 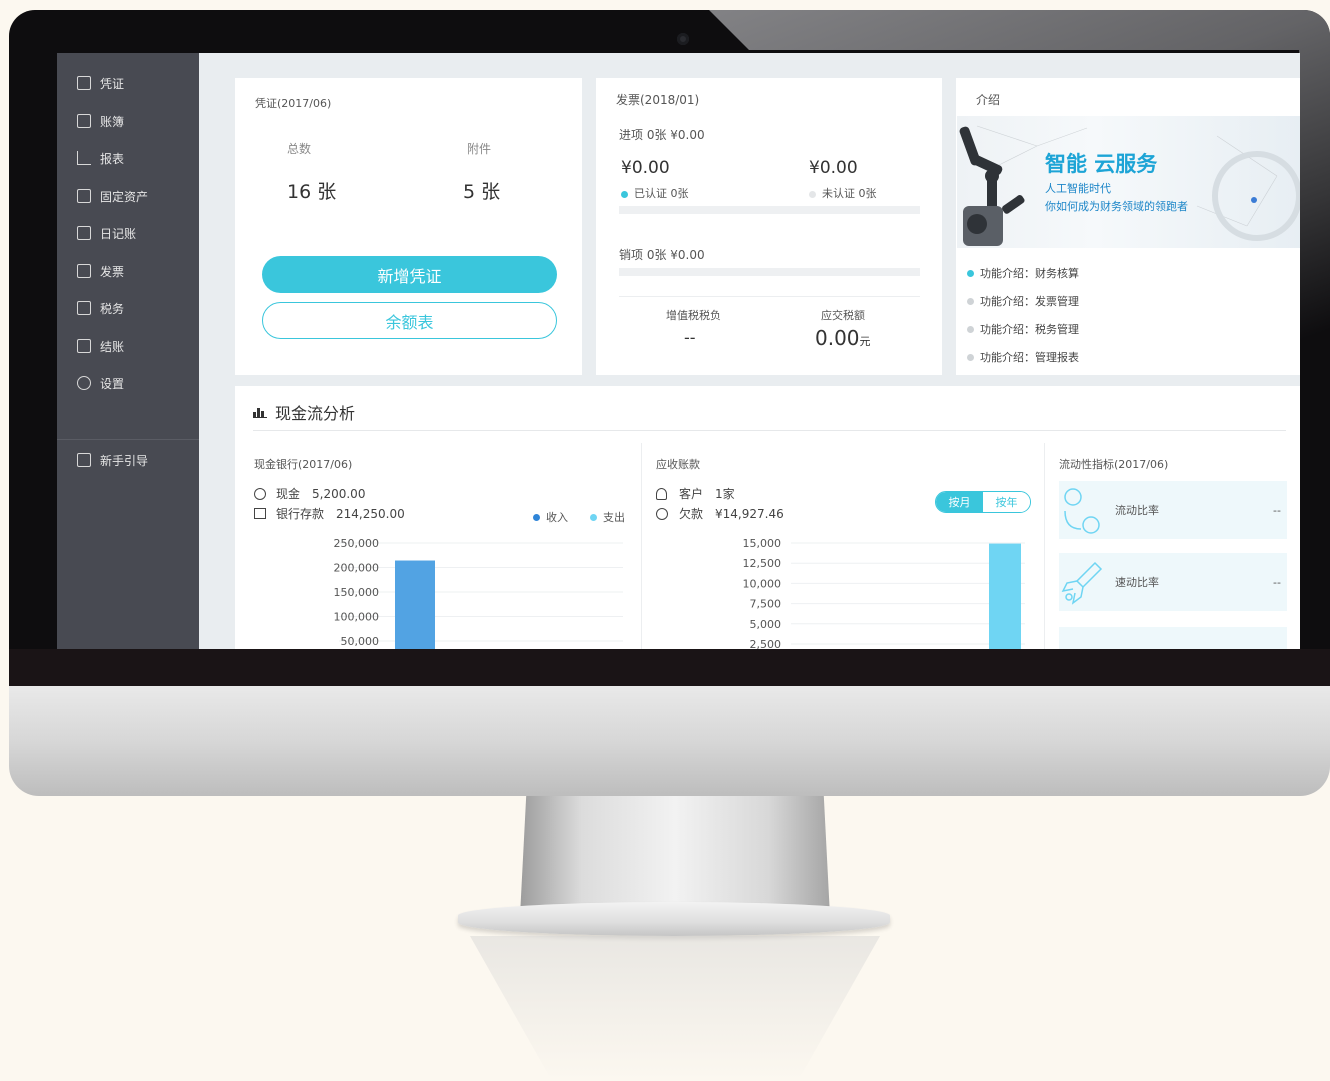 What do you see at coordinates (84, 271) in the screenshot?
I see `invoice-icon` at bounding box center [84, 271].